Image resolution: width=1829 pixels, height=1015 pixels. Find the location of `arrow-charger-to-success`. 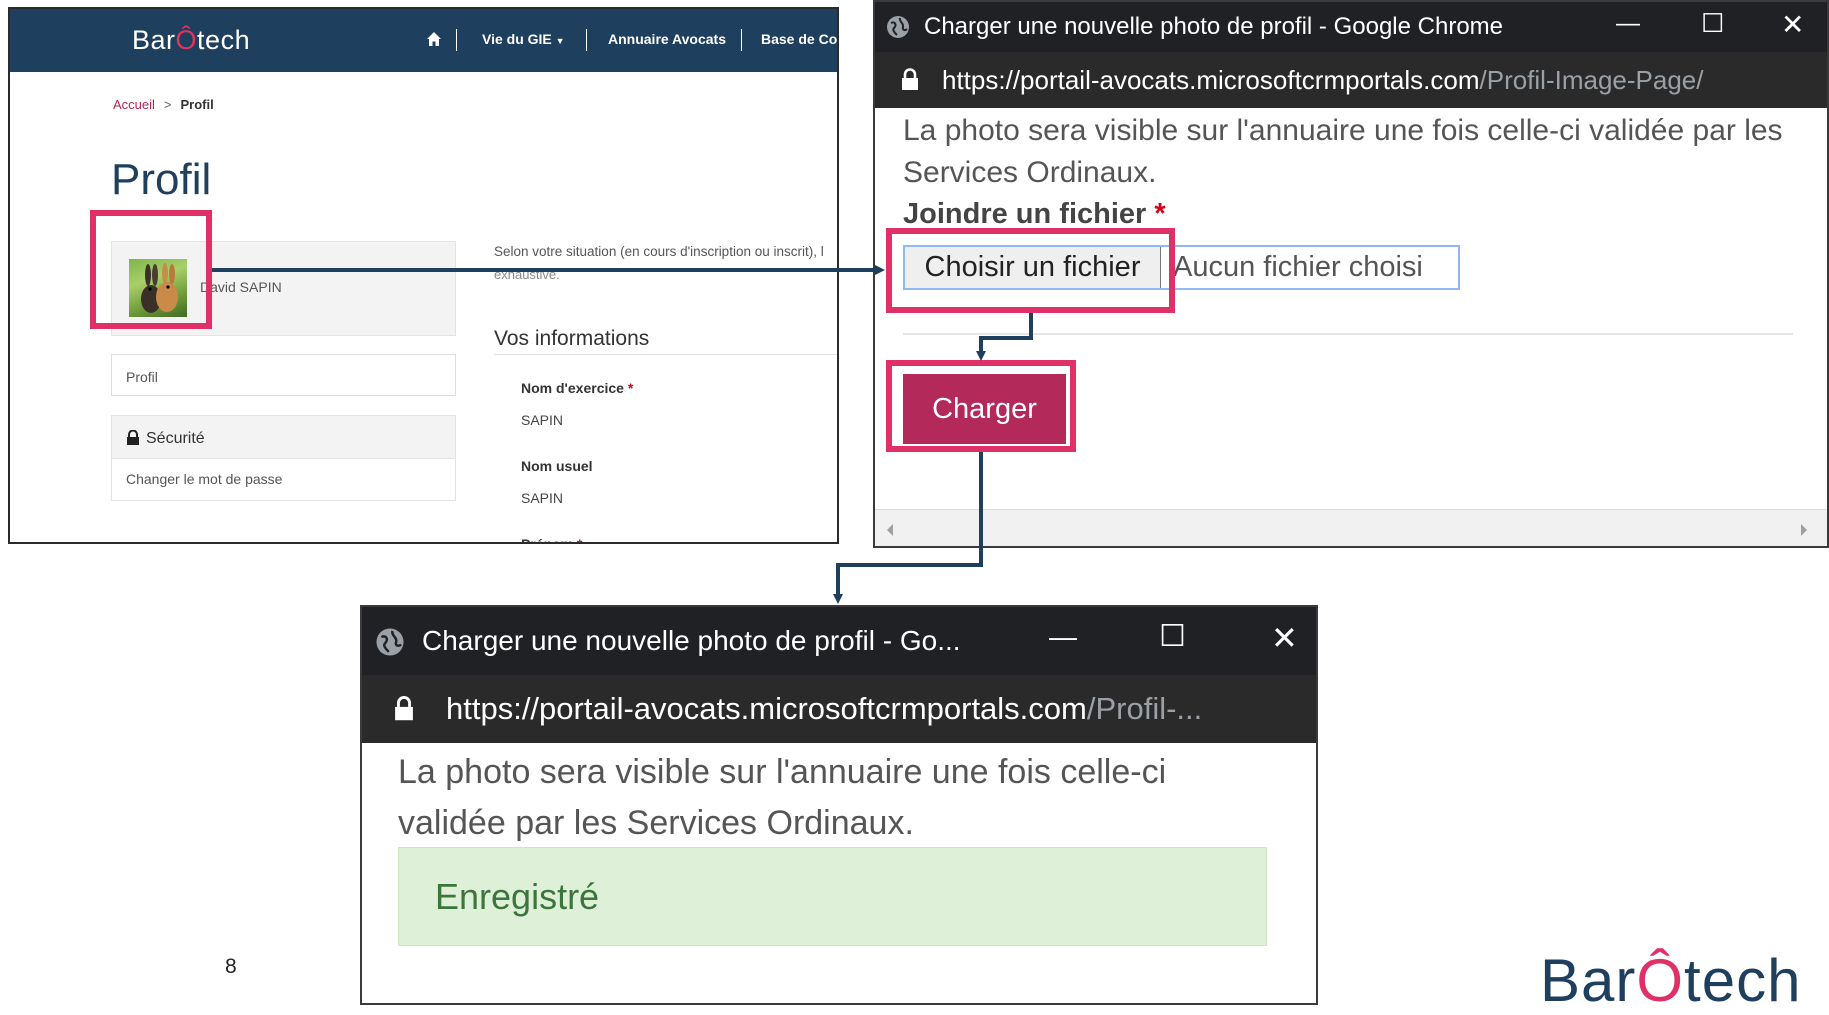

arrow-charger-to-success is located at coordinates (908, 528).